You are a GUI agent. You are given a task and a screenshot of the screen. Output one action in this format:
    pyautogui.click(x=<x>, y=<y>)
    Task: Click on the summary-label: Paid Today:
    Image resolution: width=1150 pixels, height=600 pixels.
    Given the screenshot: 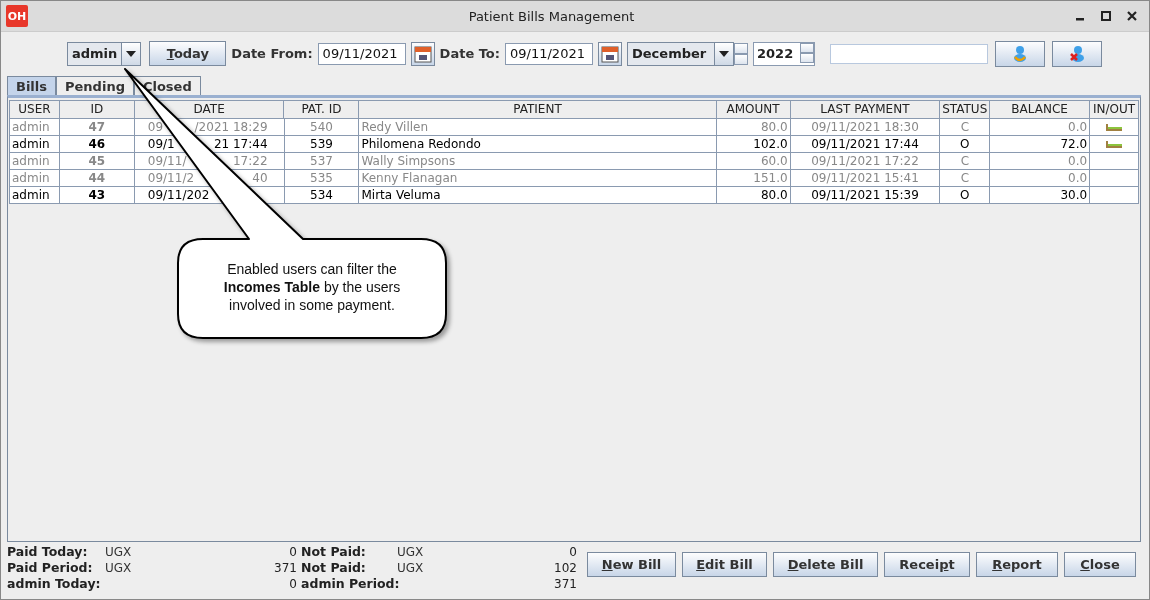 What is the action you would take?
    pyautogui.click(x=48, y=552)
    